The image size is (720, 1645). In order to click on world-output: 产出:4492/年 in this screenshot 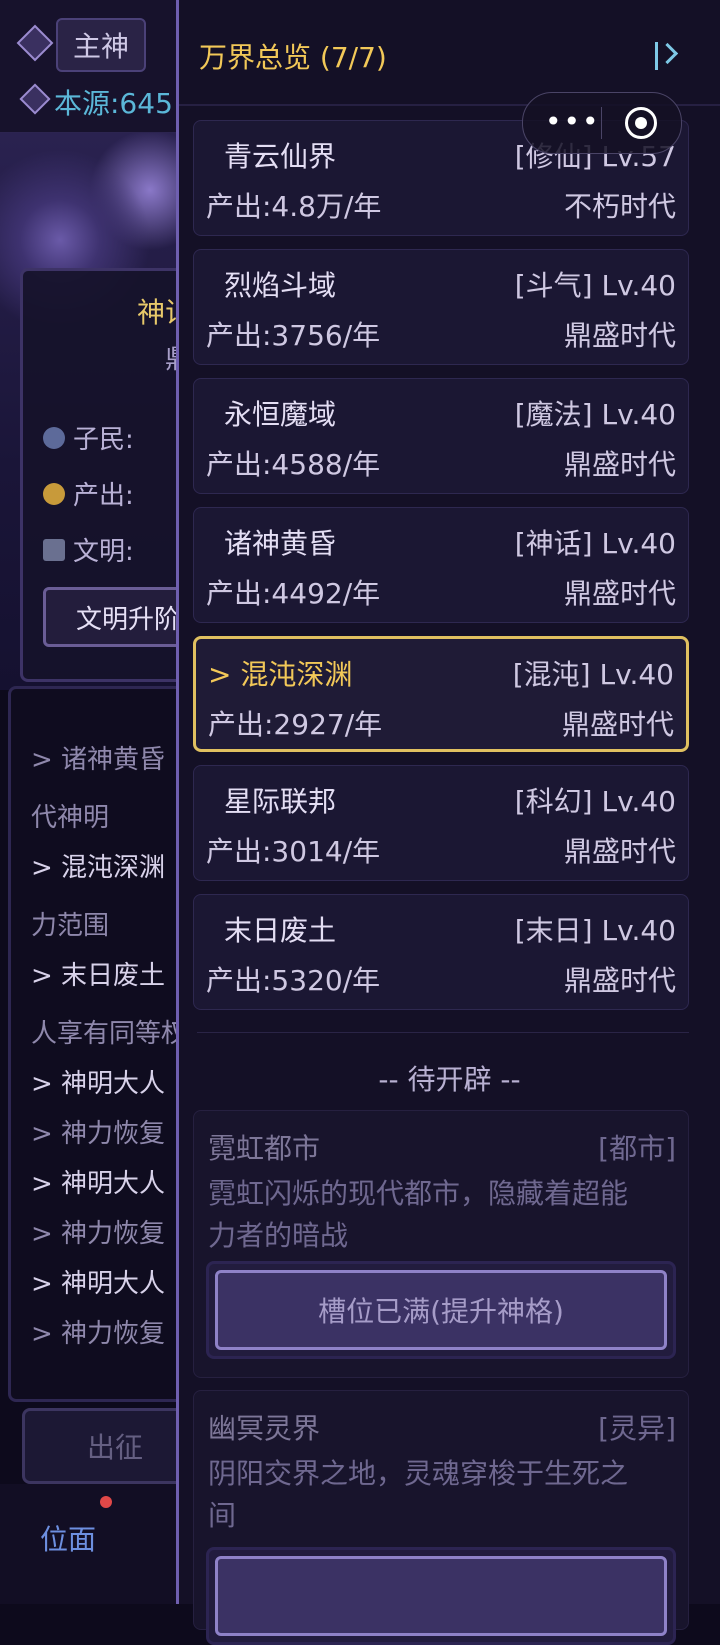, I will do `click(293, 593)`.